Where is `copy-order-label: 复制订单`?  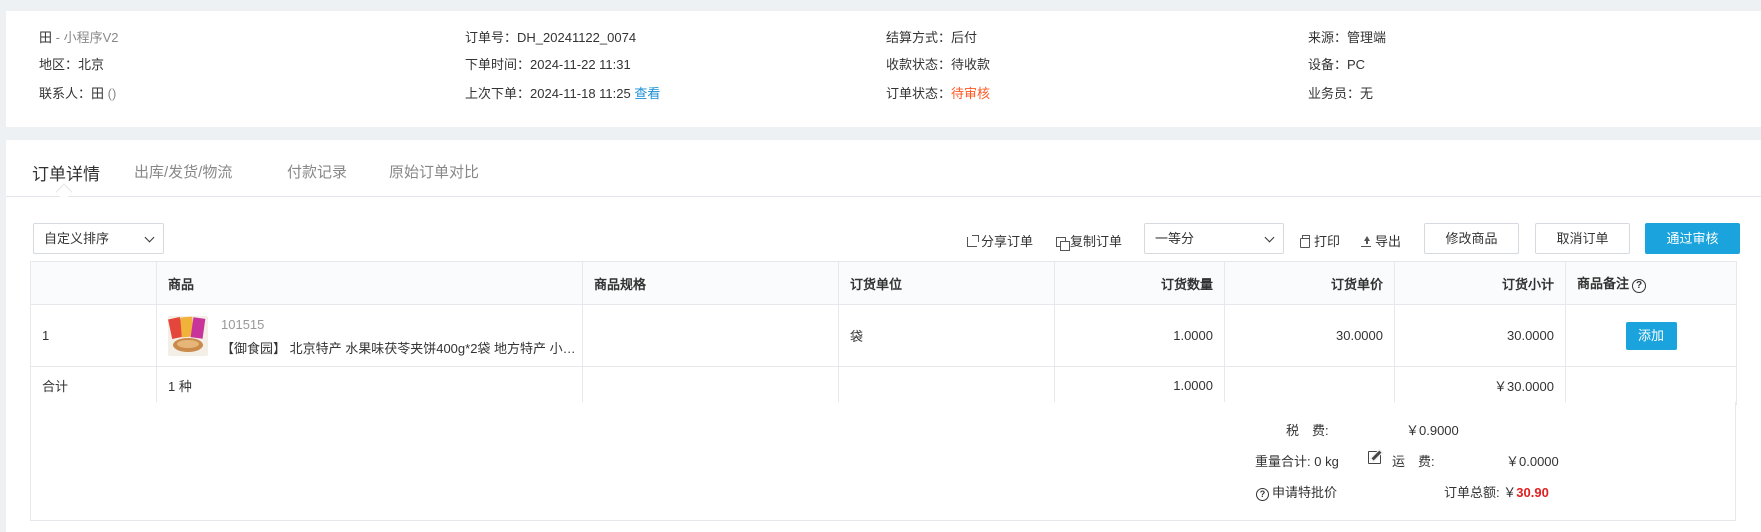 copy-order-label: 复制订单 is located at coordinates (1096, 241).